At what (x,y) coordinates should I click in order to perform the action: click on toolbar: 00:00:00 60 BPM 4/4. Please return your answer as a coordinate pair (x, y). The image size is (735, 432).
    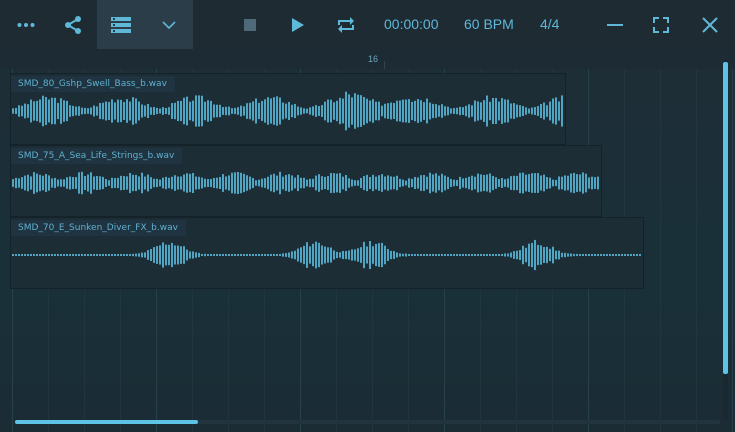
    Looking at the image, I should click on (367, 25).